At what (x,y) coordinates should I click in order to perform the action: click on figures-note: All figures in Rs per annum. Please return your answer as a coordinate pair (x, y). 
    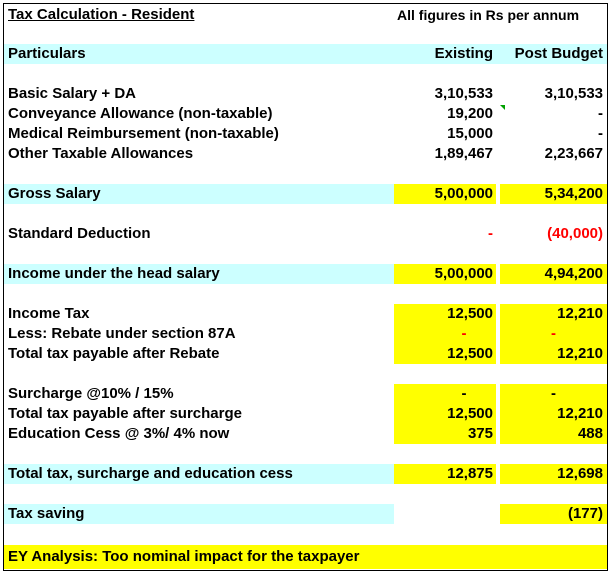
    Looking at the image, I should click on (488, 15).